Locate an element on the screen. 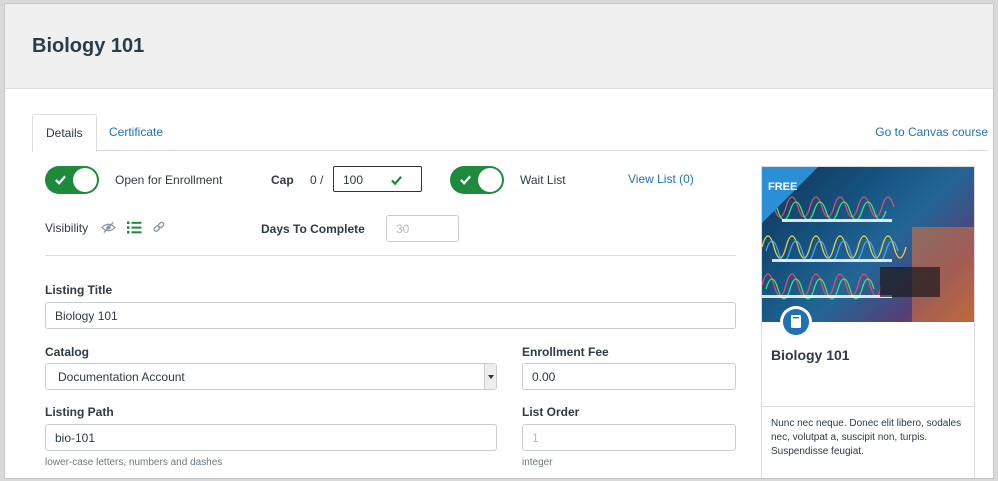  catalog-select: Documentation Account is located at coordinates (271, 376).